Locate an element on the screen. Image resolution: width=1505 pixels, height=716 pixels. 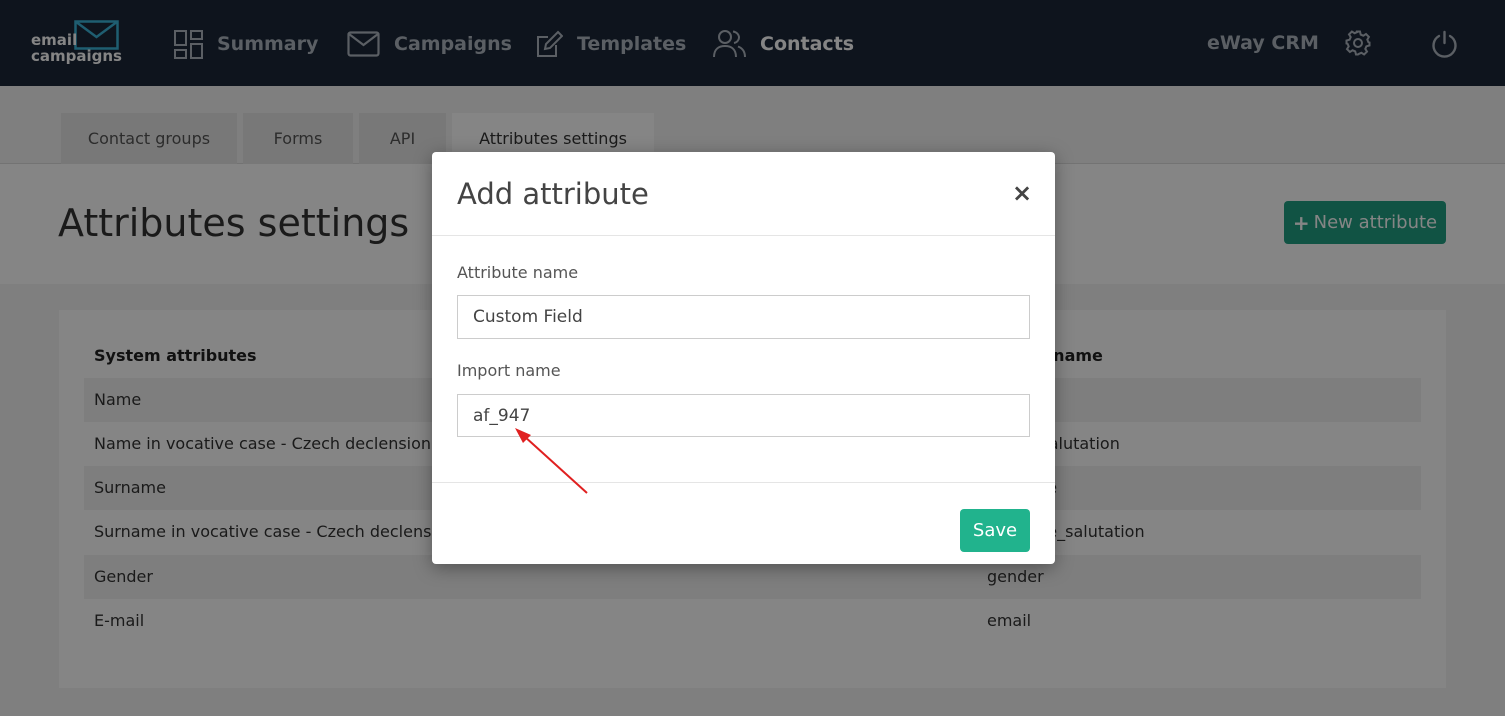
save-button: Save is located at coordinates (995, 530).